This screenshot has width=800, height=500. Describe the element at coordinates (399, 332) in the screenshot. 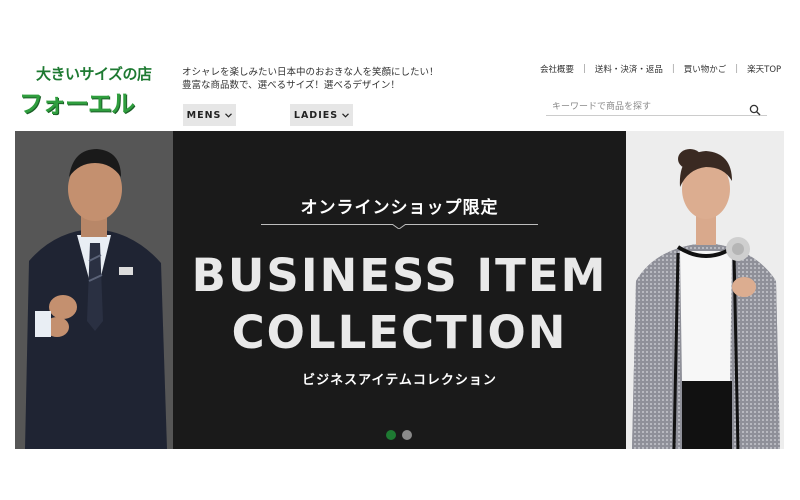

I see `hero-headline-2: COLLECTION` at that location.